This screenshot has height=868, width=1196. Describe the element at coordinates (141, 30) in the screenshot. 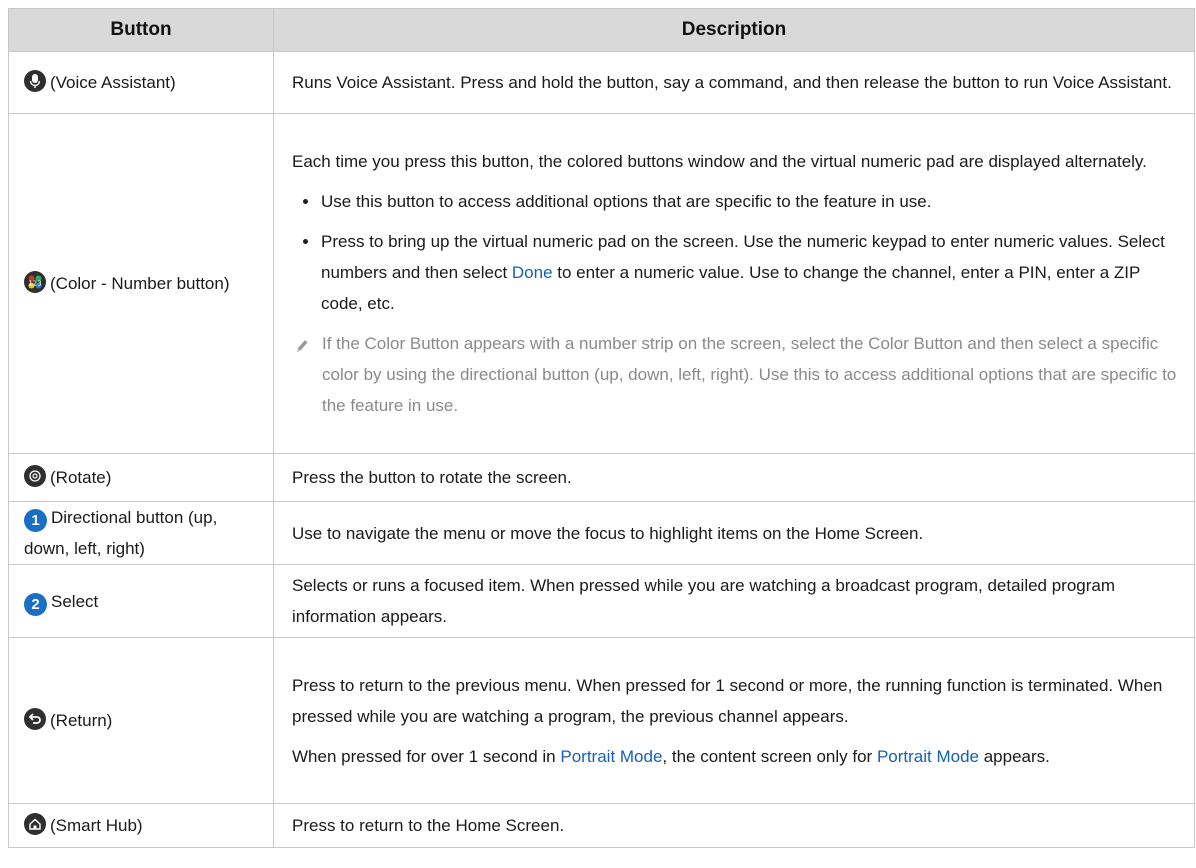

I see `header-button: Button` at that location.